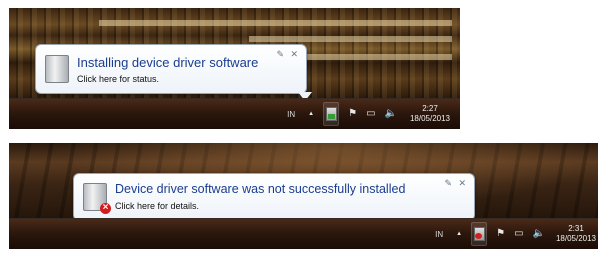 This screenshot has height=253, width=600. I want to click on clock: 2:27 18/05/2013, so click(430, 114).